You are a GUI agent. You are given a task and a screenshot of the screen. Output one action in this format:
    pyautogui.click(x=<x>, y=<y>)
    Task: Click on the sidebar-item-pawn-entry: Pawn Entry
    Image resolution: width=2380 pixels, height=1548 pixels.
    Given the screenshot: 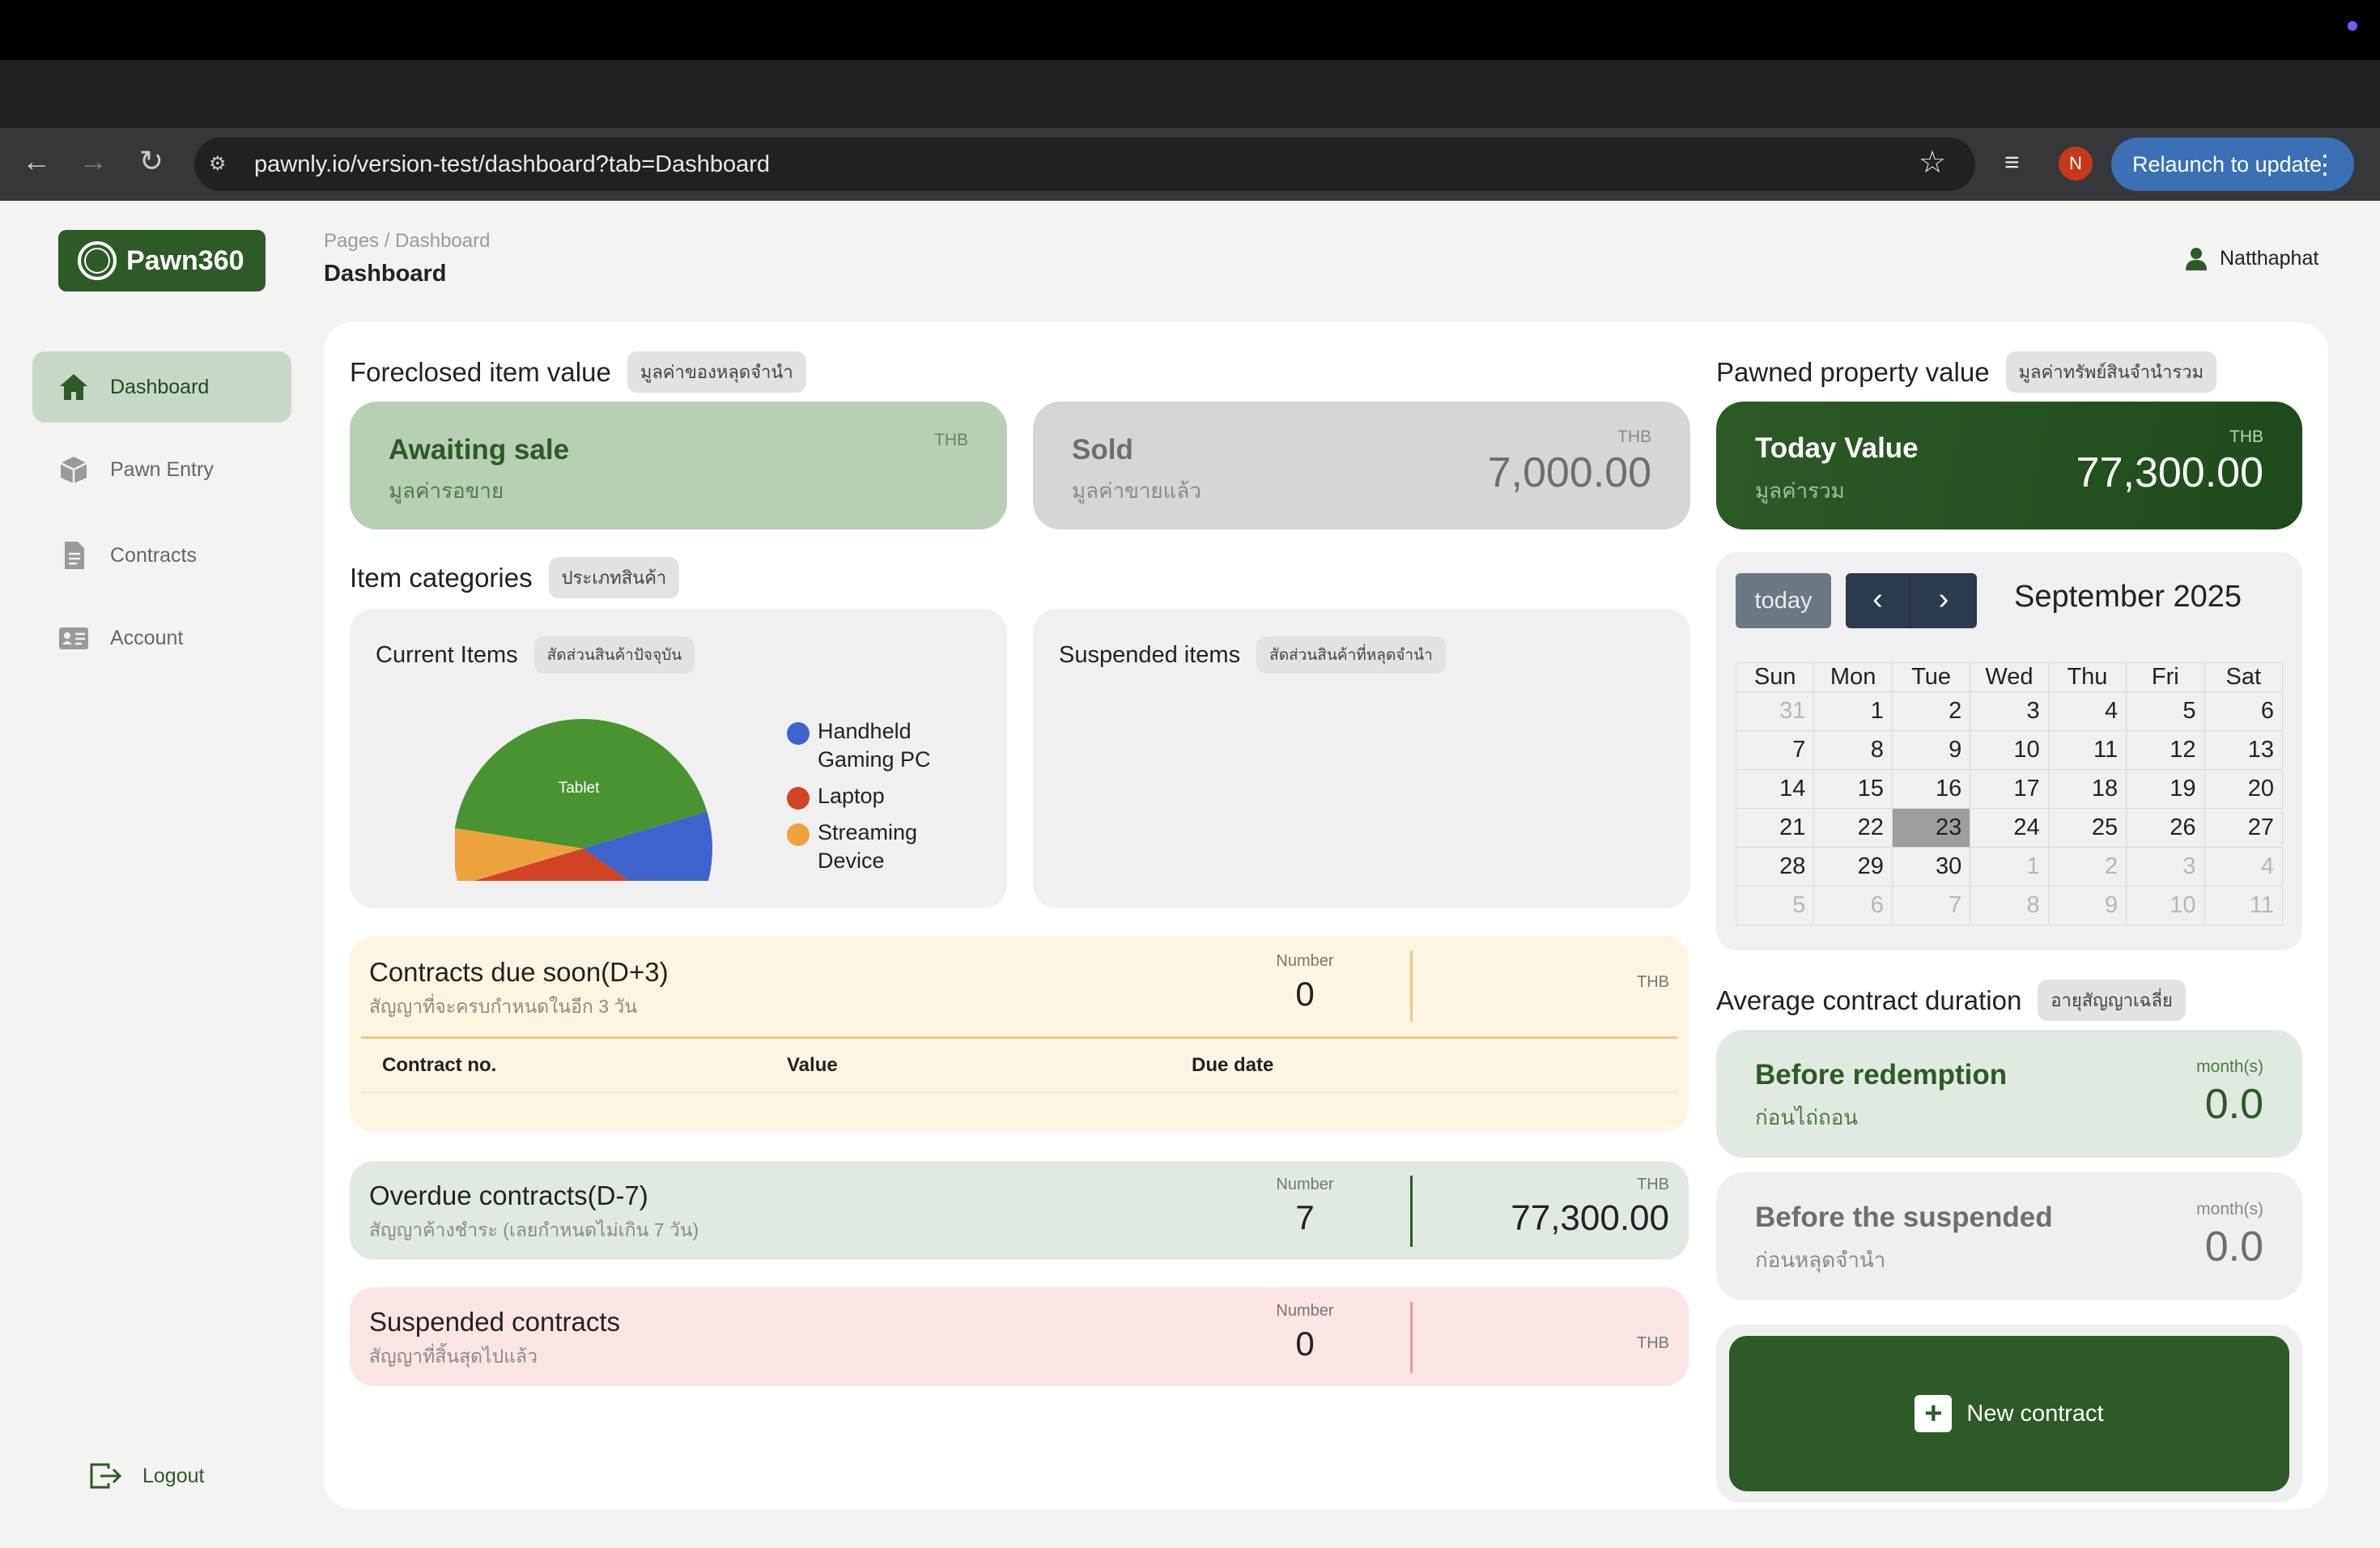 What is the action you would take?
    pyautogui.click(x=161, y=470)
    